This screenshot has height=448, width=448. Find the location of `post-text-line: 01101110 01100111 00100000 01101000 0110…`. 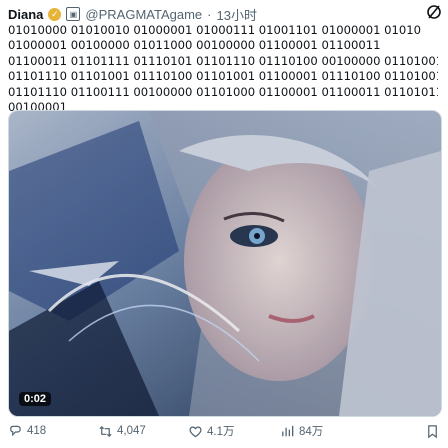

post-text-line: 01101110 01100111 00100000 01101000 0110… is located at coordinates (223, 91).